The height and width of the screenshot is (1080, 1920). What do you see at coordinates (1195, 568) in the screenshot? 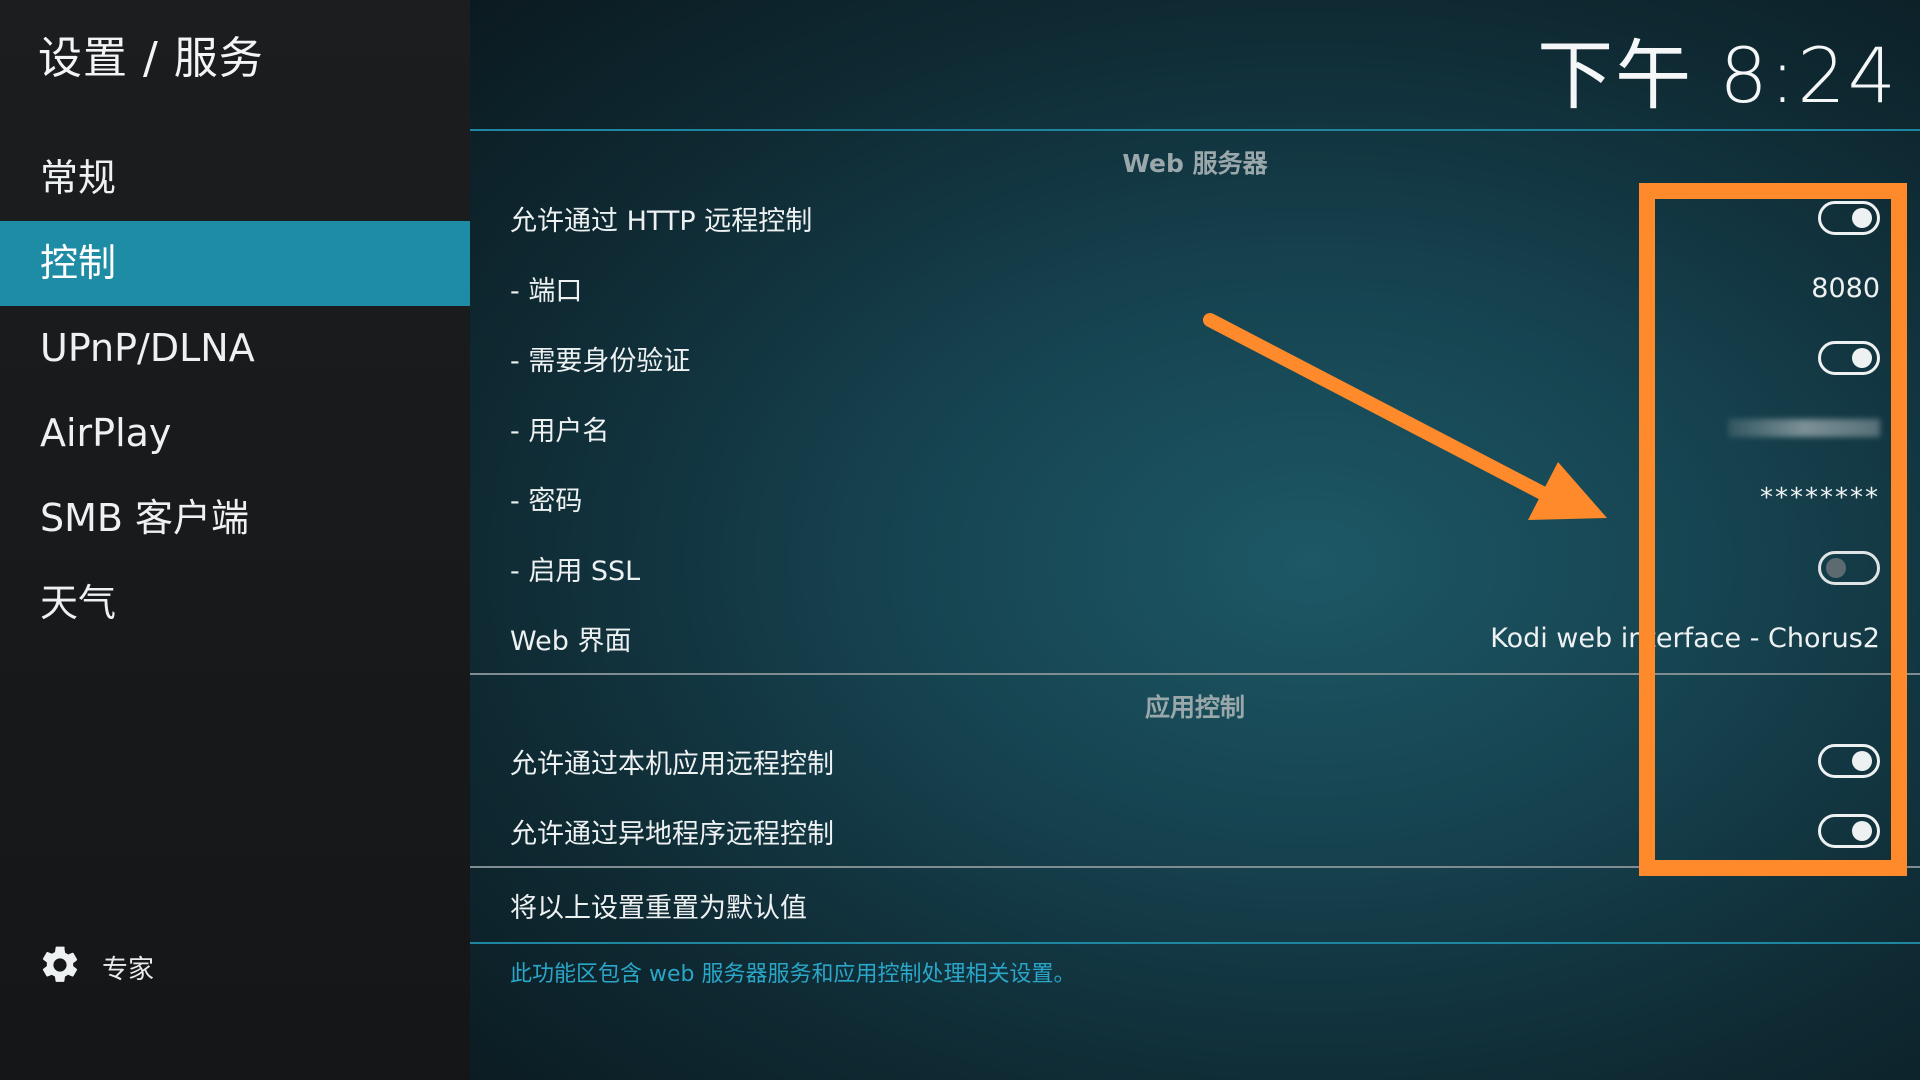
I see `setting-enable-ssl: - 启用 SSL` at bounding box center [1195, 568].